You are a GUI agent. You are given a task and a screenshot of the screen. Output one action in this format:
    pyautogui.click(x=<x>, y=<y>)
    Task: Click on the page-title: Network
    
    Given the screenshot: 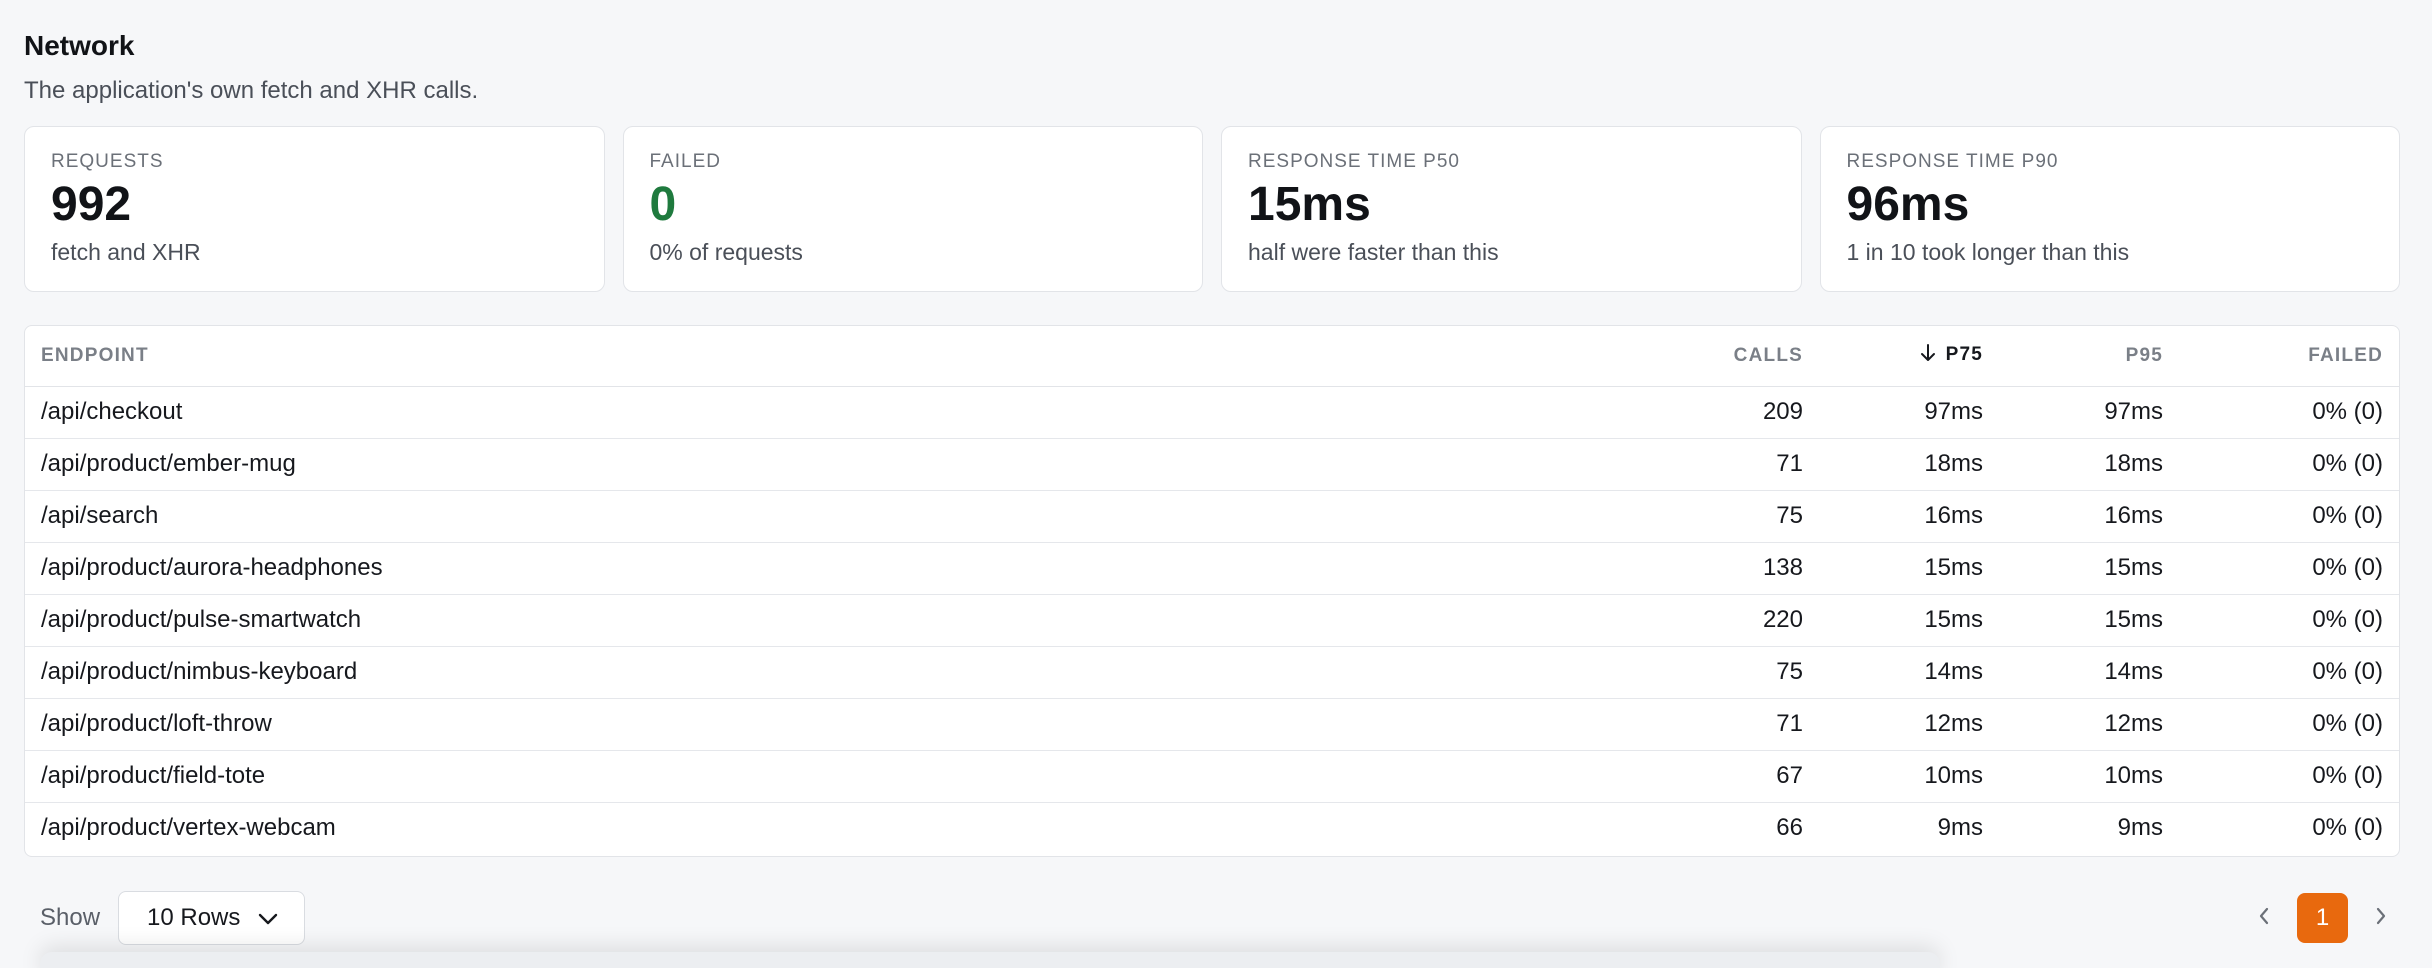 What is the action you would take?
    pyautogui.click(x=79, y=45)
    